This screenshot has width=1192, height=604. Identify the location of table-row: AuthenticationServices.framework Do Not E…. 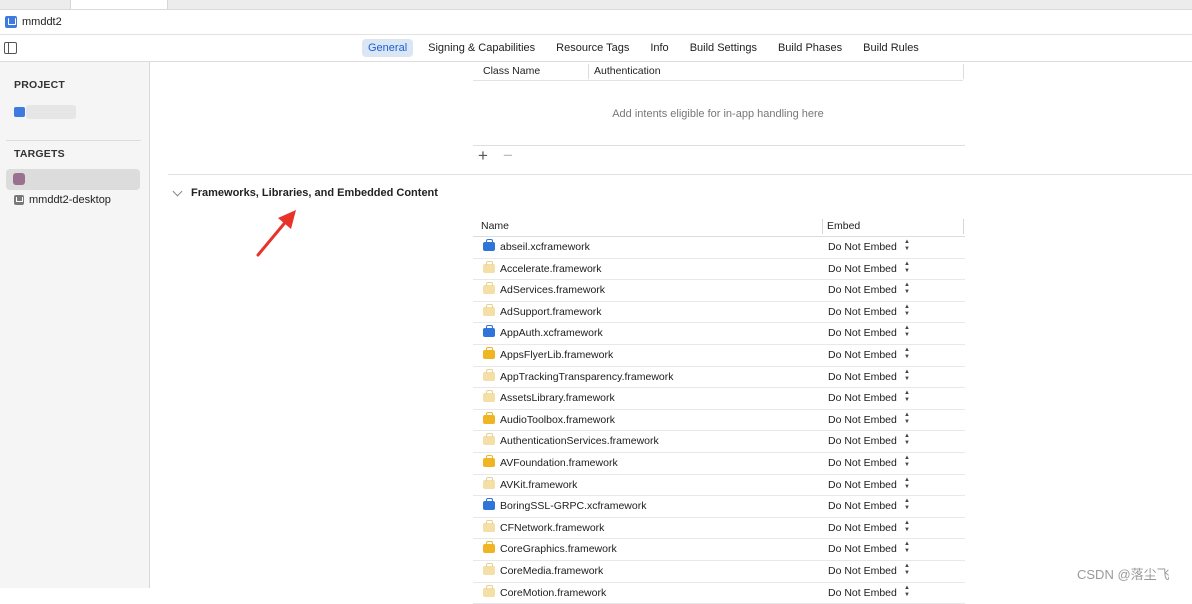
(719, 442).